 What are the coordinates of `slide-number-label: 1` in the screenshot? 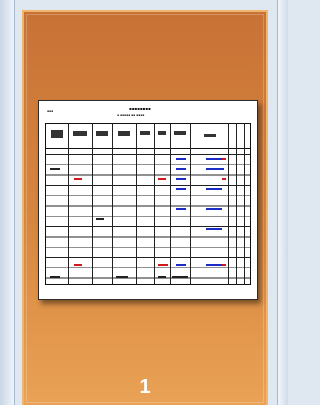 It's located at (145, 387).